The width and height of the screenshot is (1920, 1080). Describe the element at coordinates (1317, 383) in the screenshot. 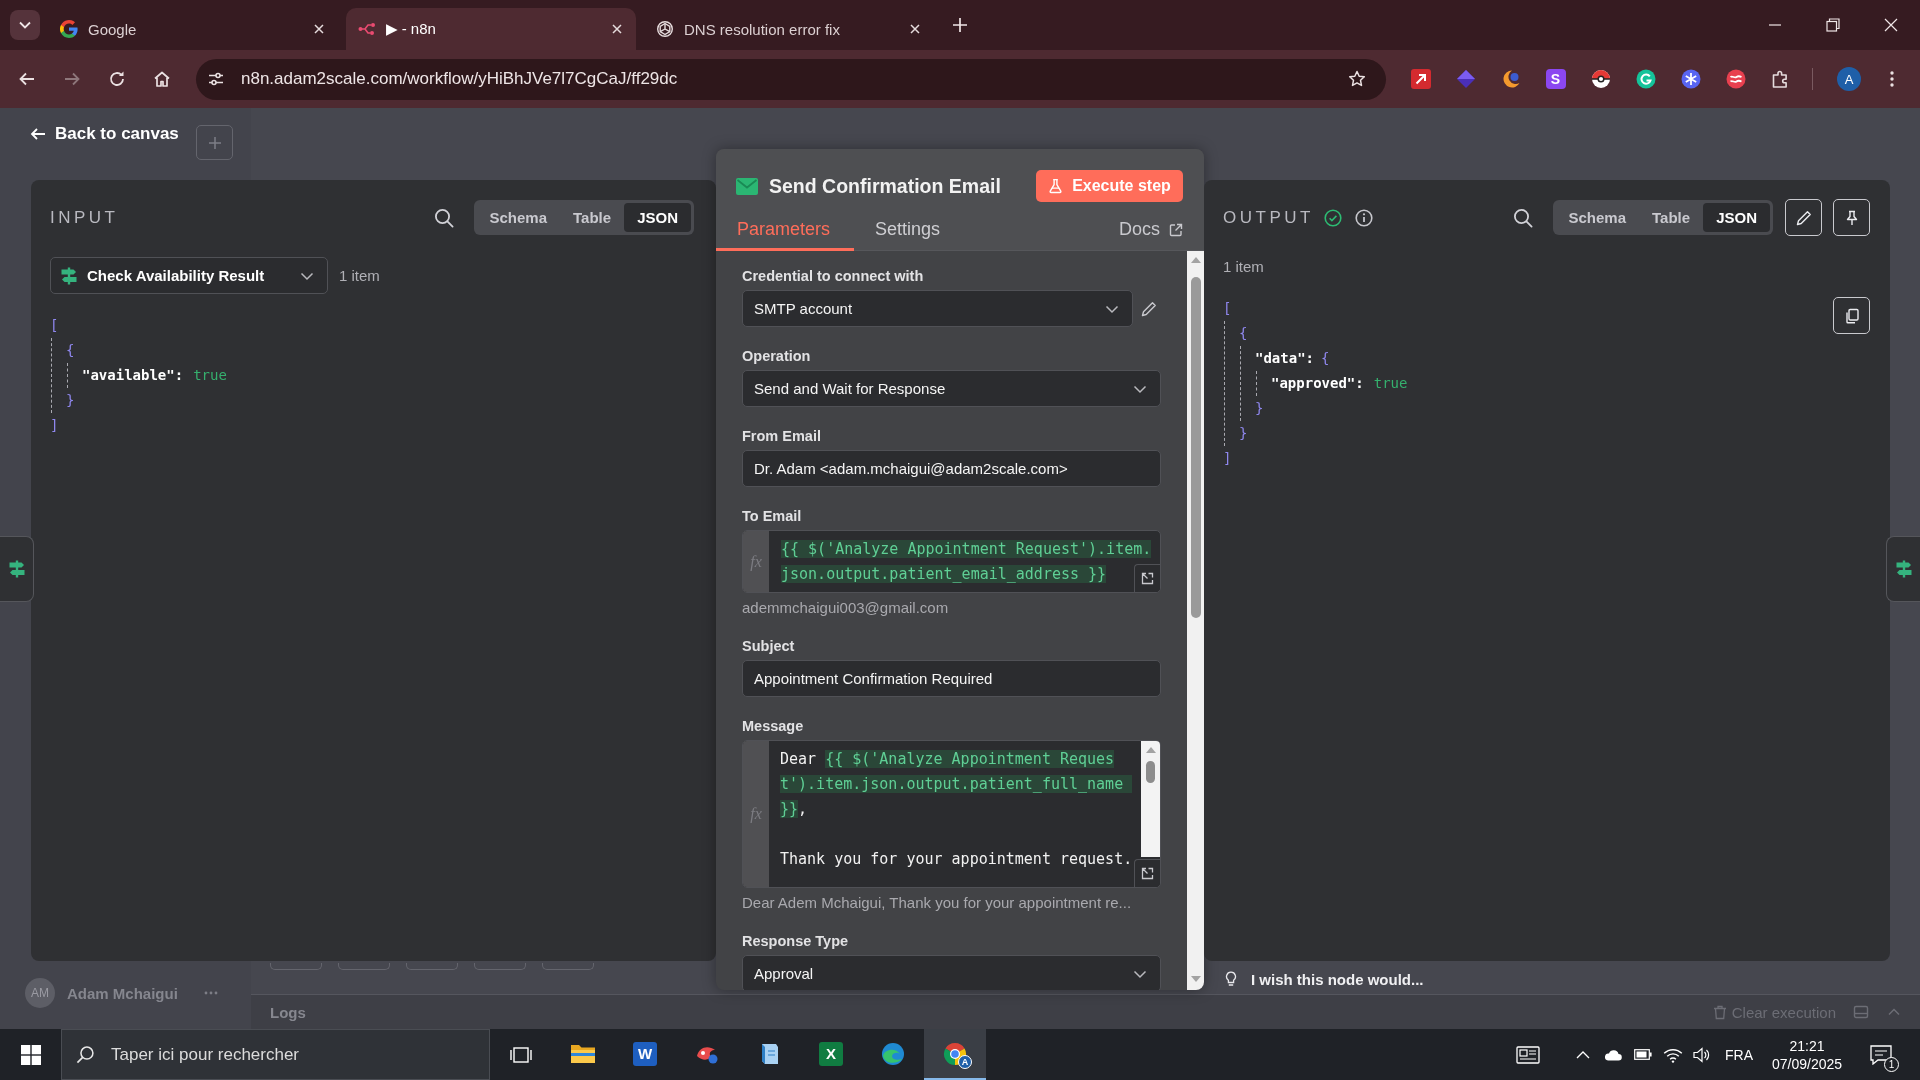

I see `json-key: "approved":` at that location.